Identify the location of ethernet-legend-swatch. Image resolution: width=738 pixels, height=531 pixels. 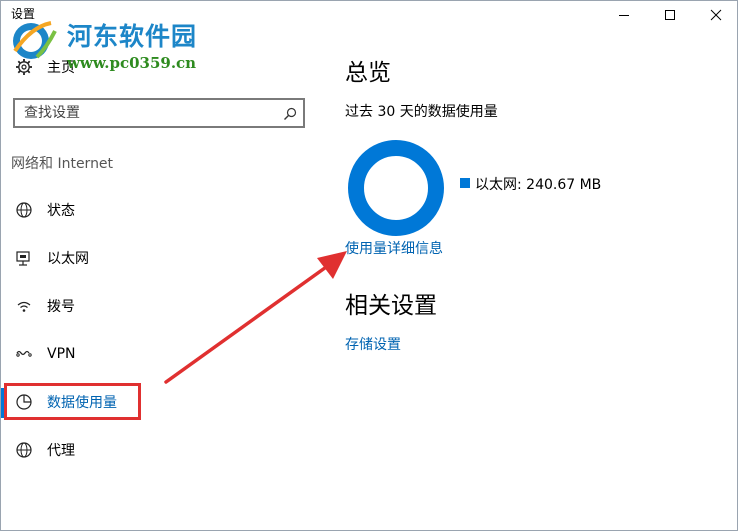
(465, 183).